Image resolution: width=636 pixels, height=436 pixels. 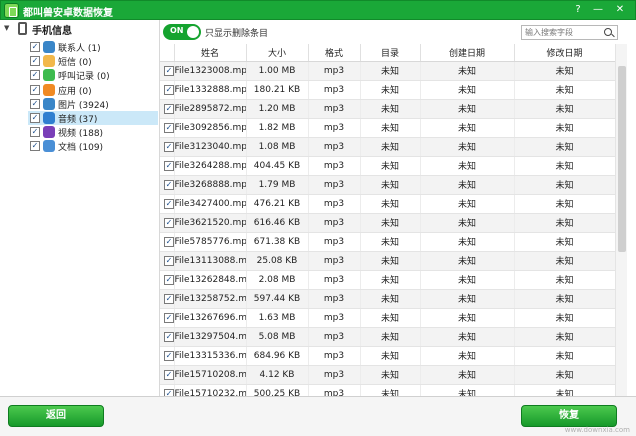 I want to click on show-deleted-toggle: ON, so click(x=182, y=32).